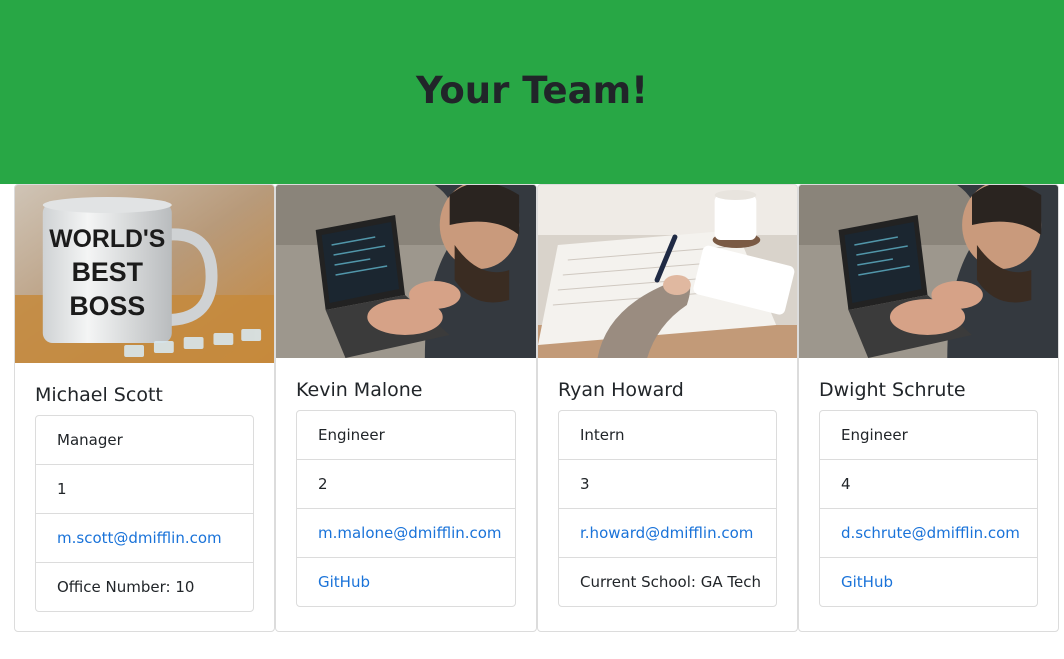  I want to click on member-name: Dwight Schrute, so click(892, 390).